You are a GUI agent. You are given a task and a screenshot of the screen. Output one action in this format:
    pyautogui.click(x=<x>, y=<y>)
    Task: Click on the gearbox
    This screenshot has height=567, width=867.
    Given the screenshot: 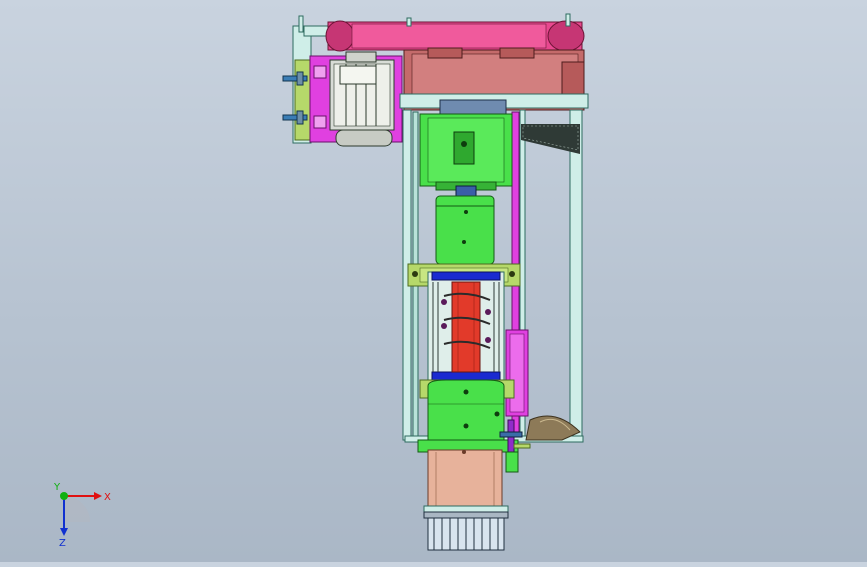 What is the action you would take?
    pyautogui.click(x=494, y=81)
    